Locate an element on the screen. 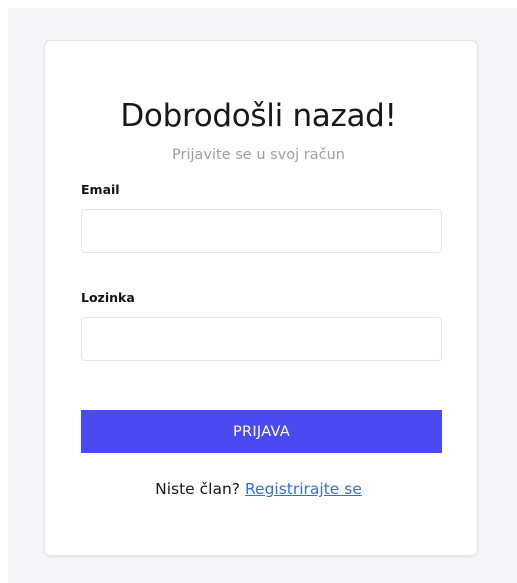  page-subtitle-text: Prijavite se u svoj račun is located at coordinates (258, 155).